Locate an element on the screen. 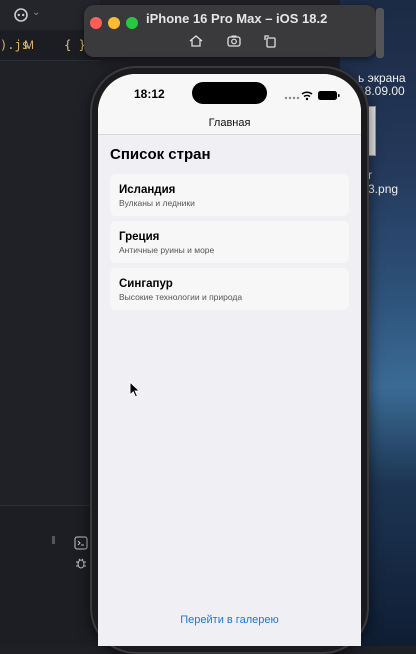 Image resolution: width=416 pixels, height=654 pixels. json-file-icon: { } is located at coordinates (75, 45).